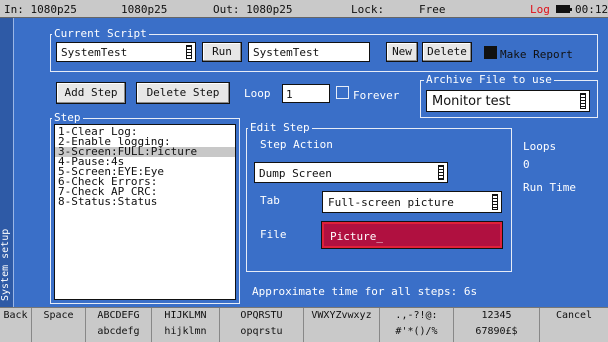  Describe the element at coordinates (365, 291) in the screenshot. I see `approximate-time: Approximate time for all steps: 6s` at that location.